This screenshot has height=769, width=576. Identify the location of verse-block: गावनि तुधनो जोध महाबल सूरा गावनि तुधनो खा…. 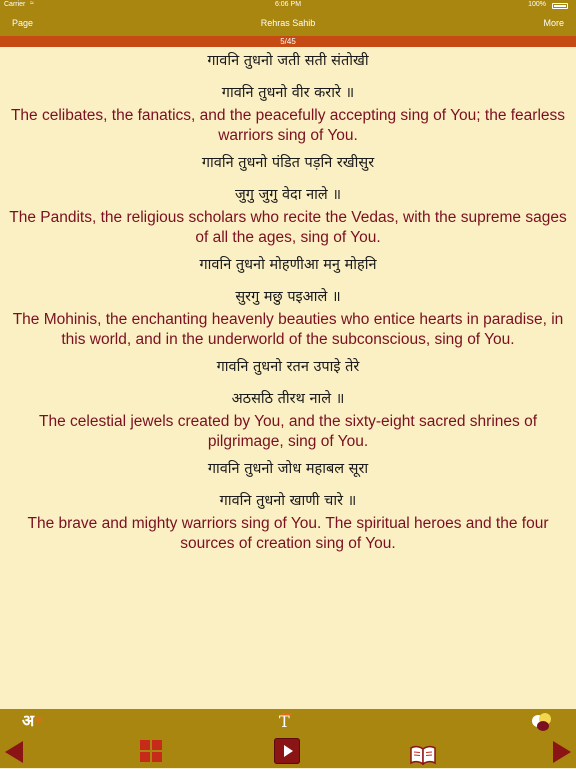
(288, 506).